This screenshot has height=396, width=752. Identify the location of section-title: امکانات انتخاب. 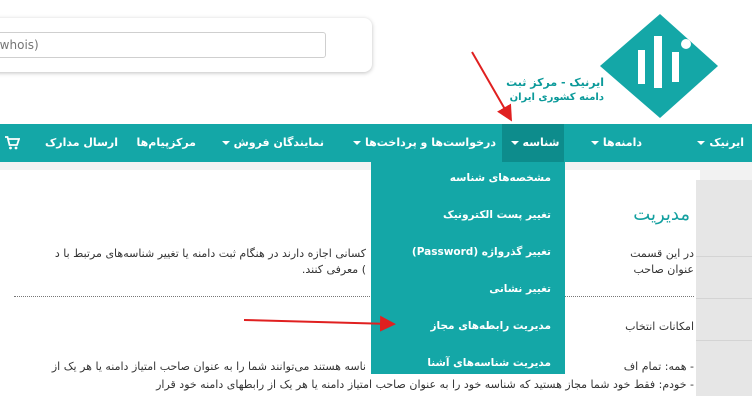
(659, 326).